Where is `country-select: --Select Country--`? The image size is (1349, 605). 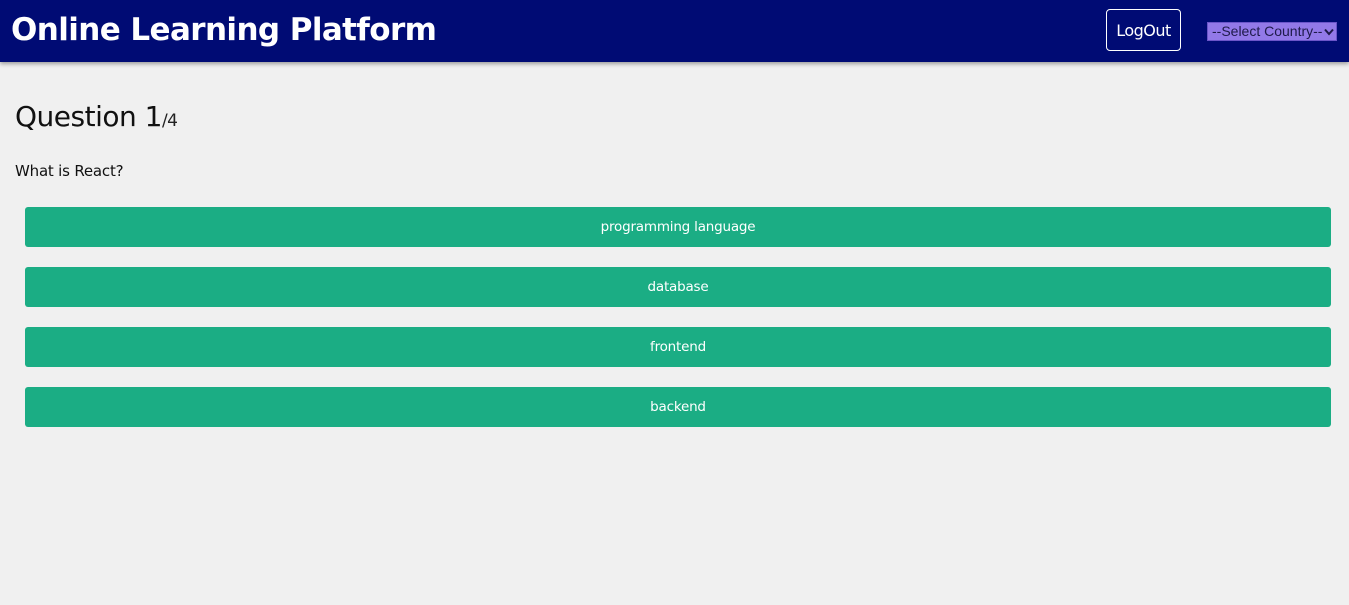
country-select: --Select Country-- is located at coordinates (1272, 31).